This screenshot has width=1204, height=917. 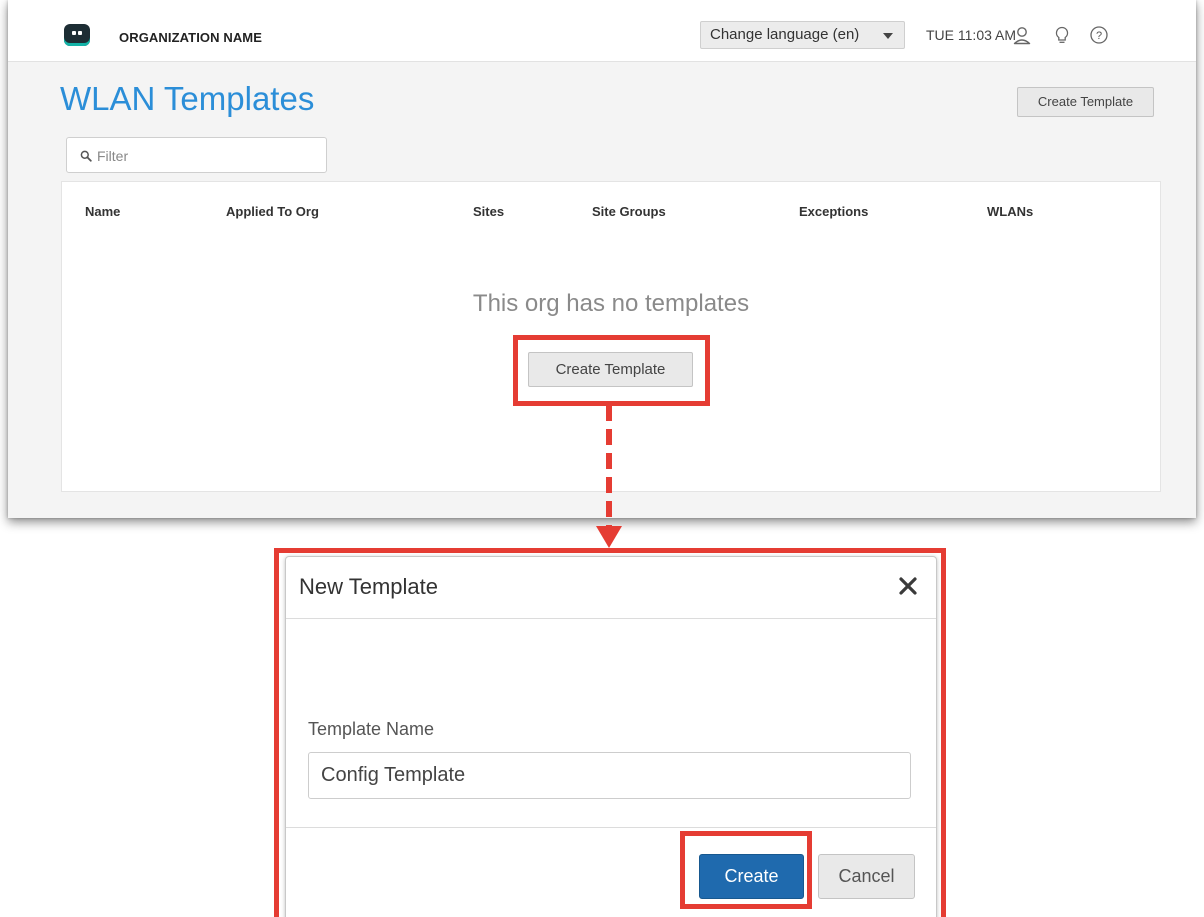 I want to click on lightbulb-icon, so click(x=1062, y=35).